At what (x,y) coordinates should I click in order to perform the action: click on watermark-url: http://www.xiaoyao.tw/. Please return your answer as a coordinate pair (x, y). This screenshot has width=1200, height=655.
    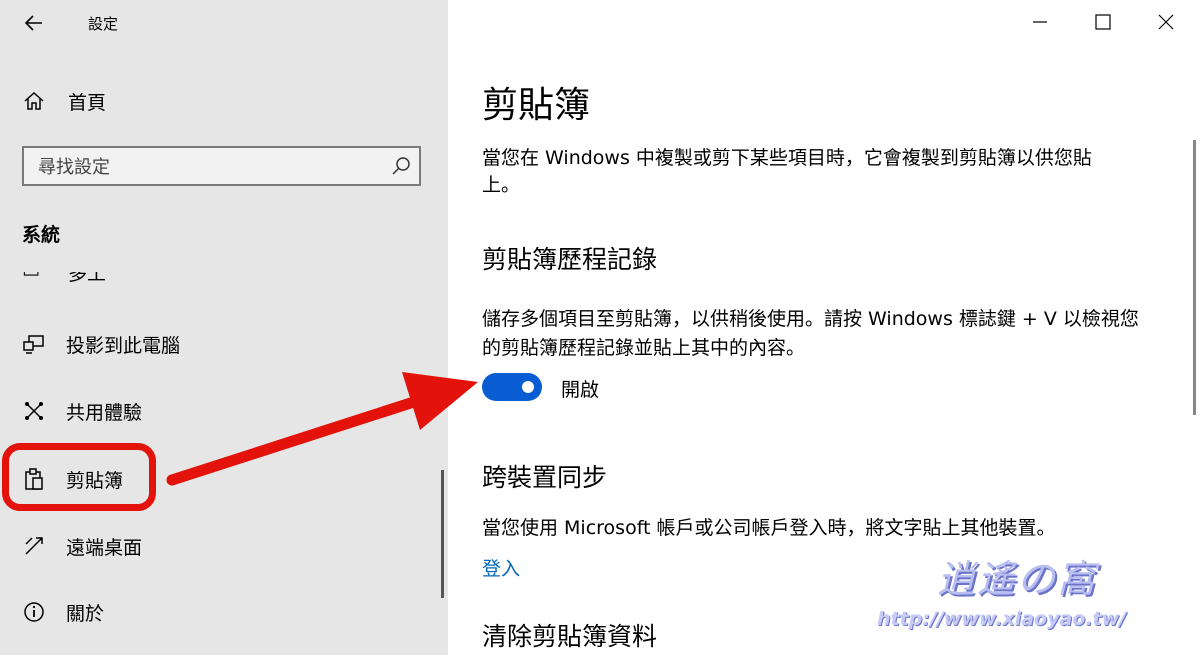
    Looking at the image, I should click on (1002, 619).